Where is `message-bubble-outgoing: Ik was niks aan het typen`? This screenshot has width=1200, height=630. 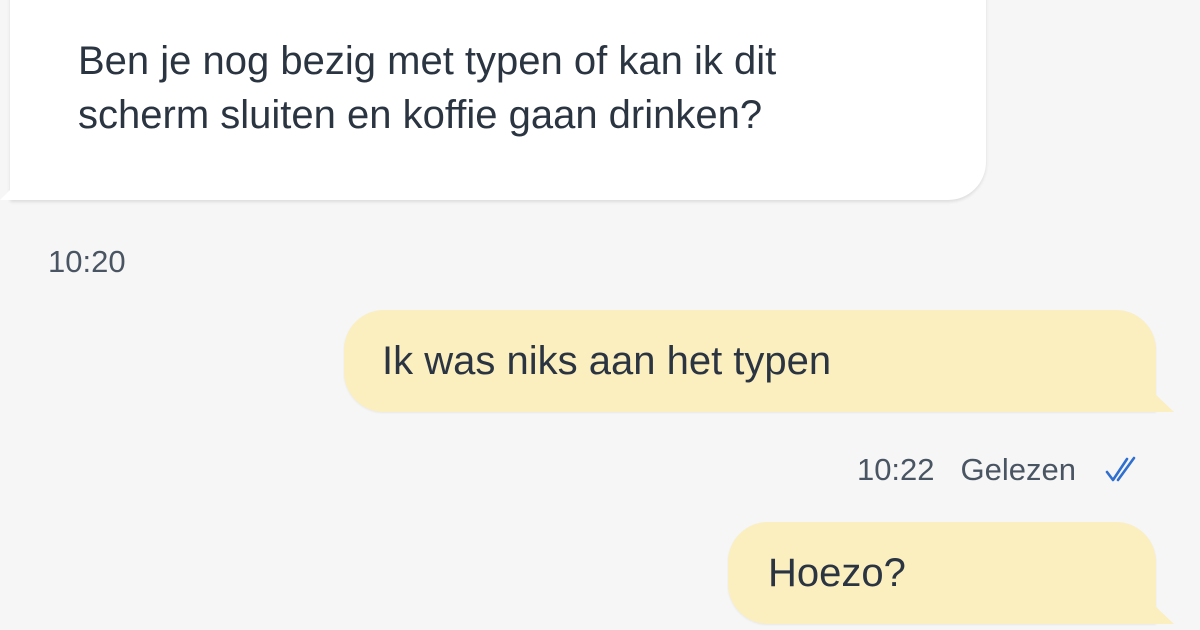
message-bubble-outgoing: Ik was niks aan het typen is located at coordinates (750, 361).